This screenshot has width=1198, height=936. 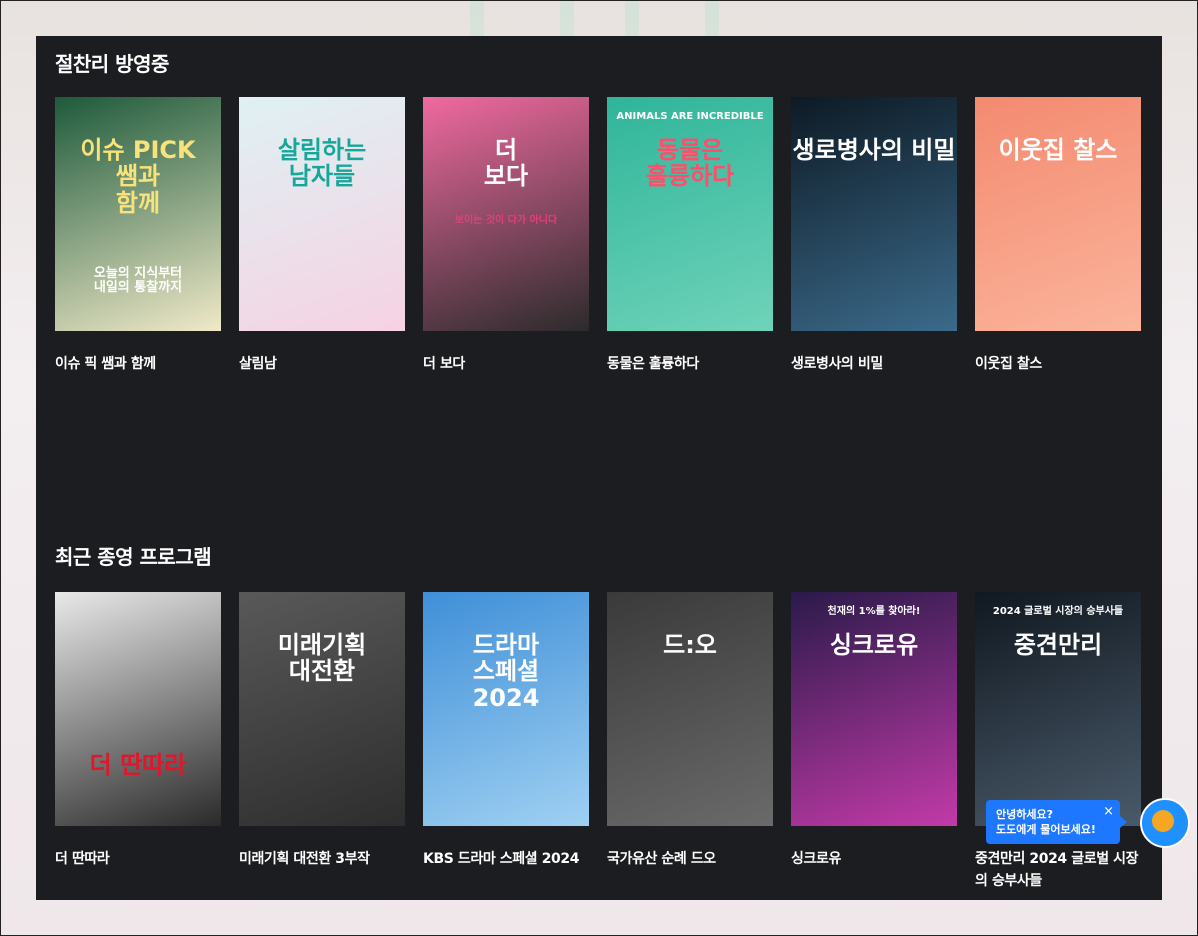 What do you see at coordinates (874, 709) in the screenshot?
I see `program-poster: 싱크로유 천재의 1%를 찾아라!` at bounding box center [874, 709].